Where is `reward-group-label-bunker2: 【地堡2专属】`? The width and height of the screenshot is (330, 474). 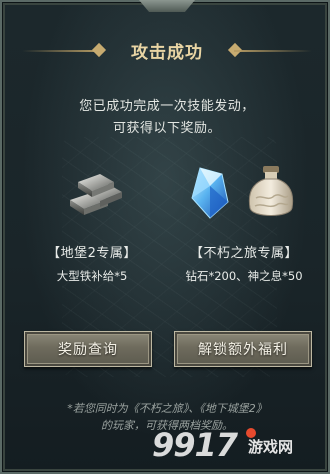 reward-group-label-bunker2: 【地堡2专属】 is located at coordinates (92, 253).